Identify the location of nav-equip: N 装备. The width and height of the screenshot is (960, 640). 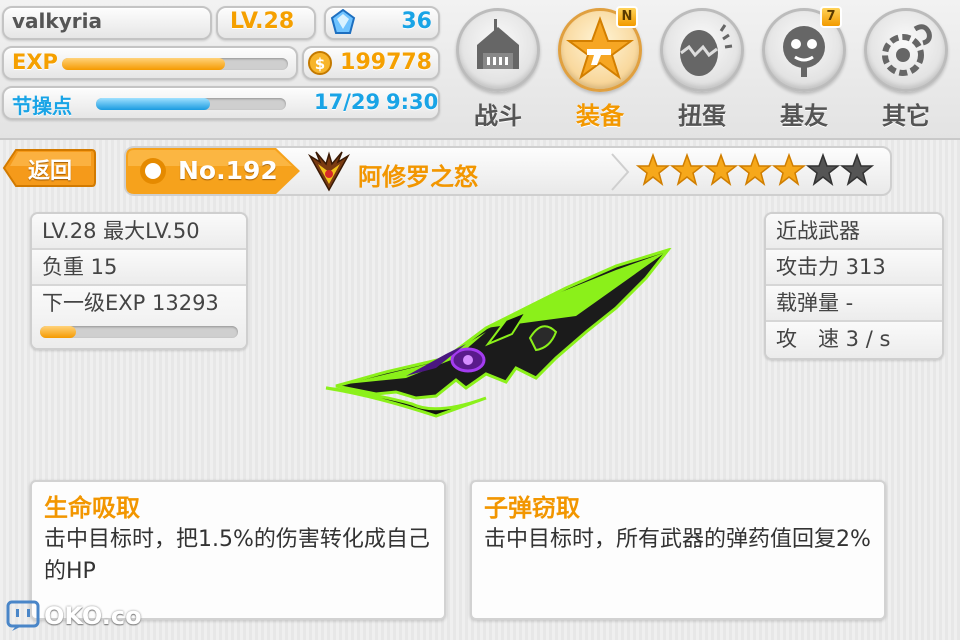
(600, 69).